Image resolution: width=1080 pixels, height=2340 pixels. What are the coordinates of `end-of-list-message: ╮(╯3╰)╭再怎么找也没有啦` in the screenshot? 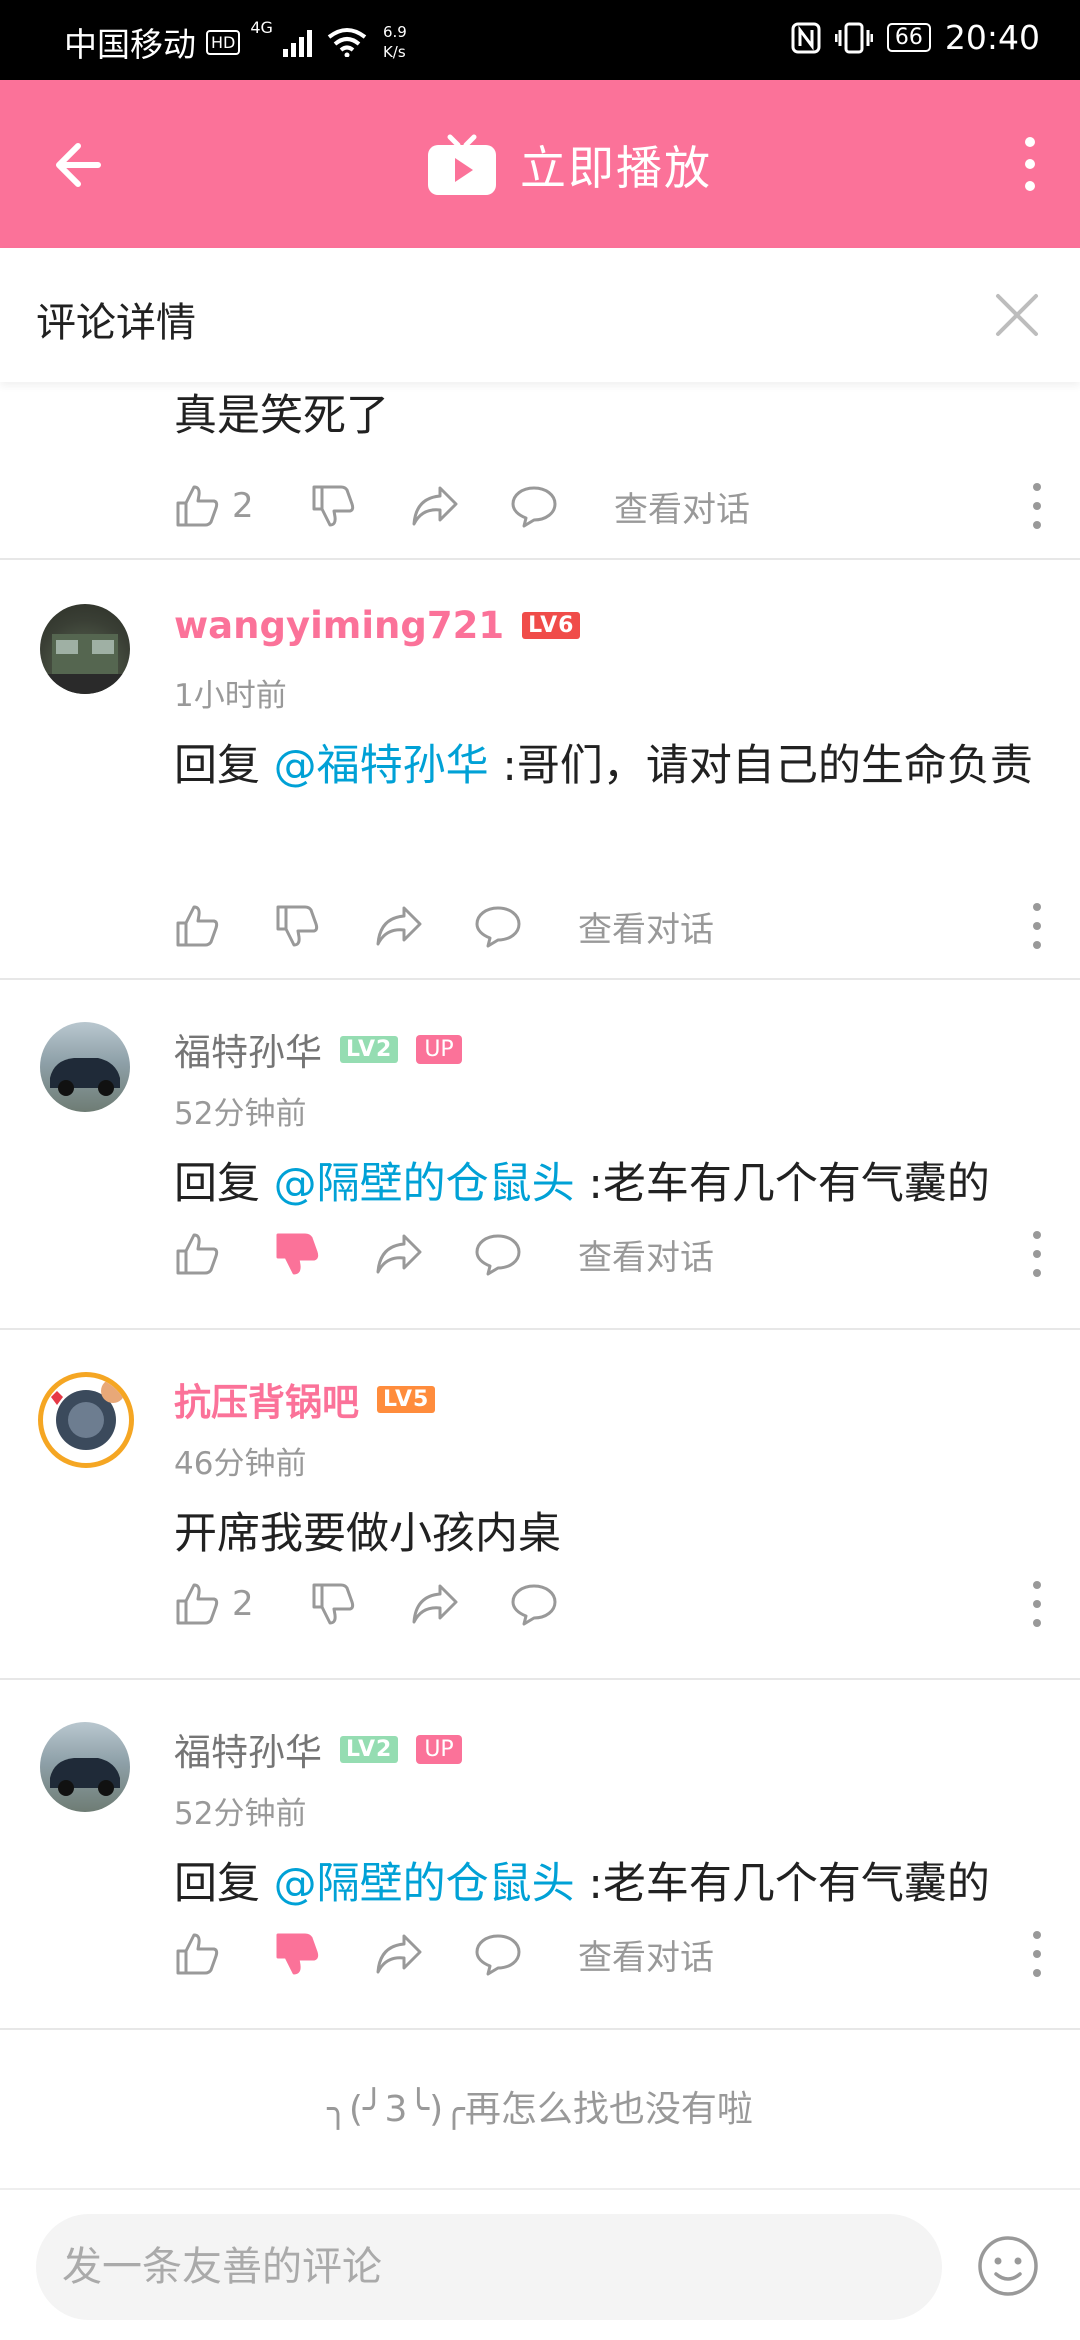 It's located at (540, 2109).